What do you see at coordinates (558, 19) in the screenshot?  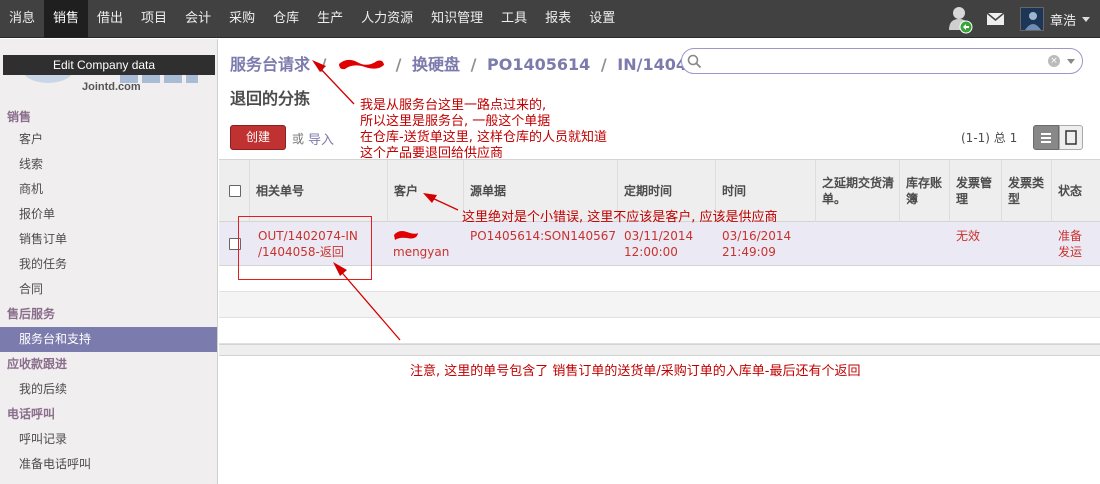 I see `menu-reports: 报表` at bounding box center [558, 19].